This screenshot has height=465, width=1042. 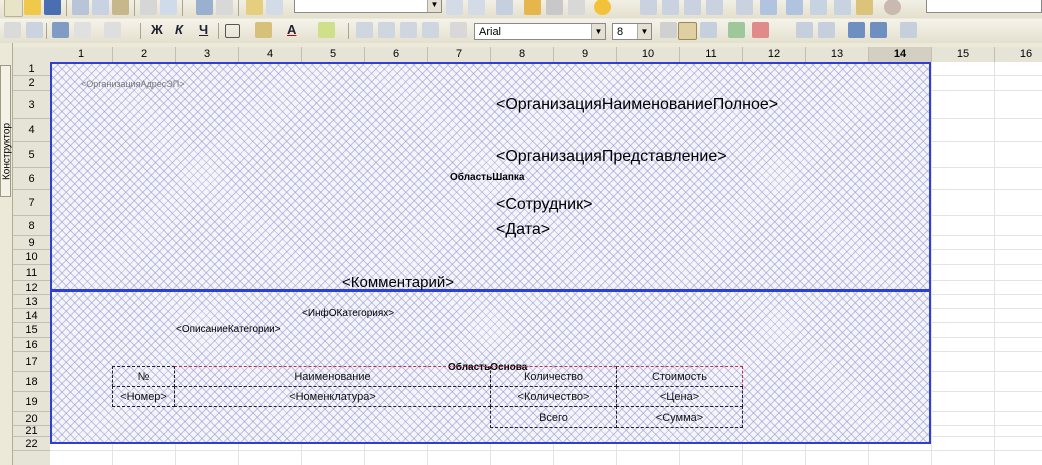 I want to click on column-header-cell: 9, so click(x=585, y=54).